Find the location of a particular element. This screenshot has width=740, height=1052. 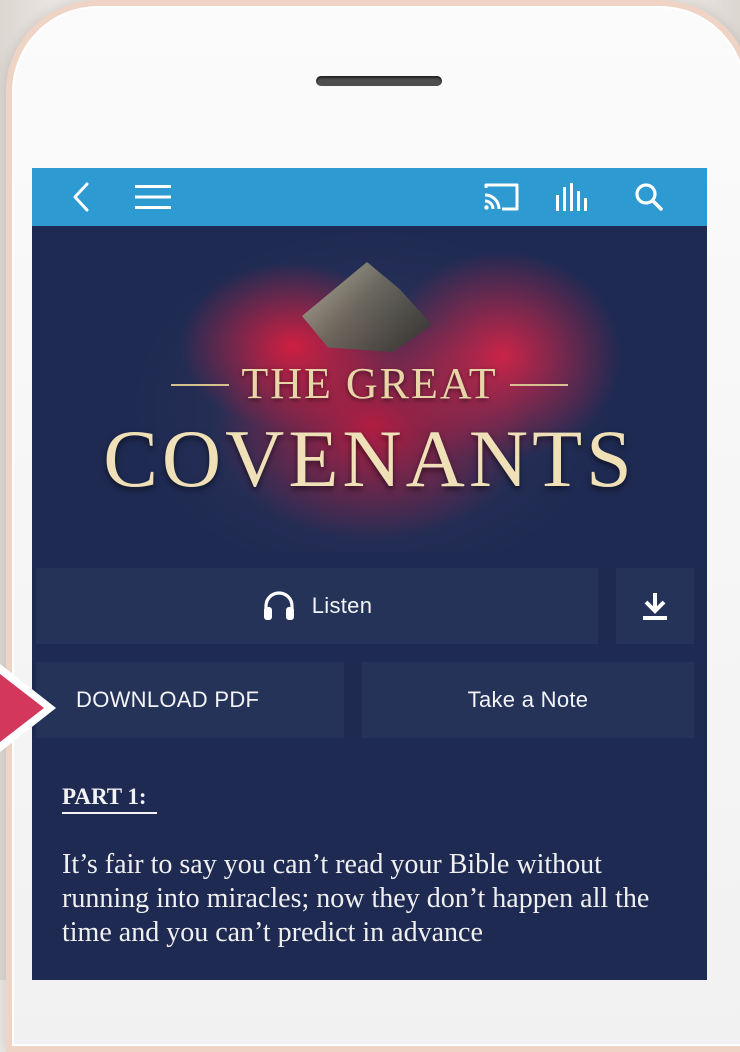

equalizer-icon is located at coordinates (573, 197).